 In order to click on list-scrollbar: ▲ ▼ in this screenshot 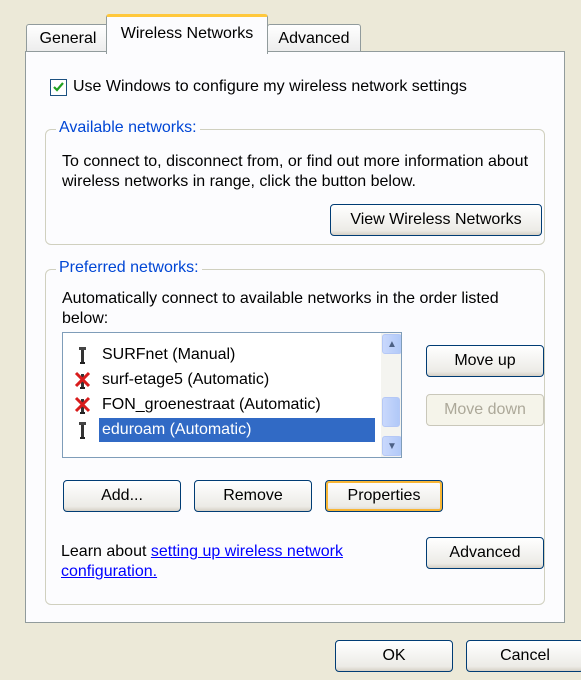, I will do `click(391, 395)`.